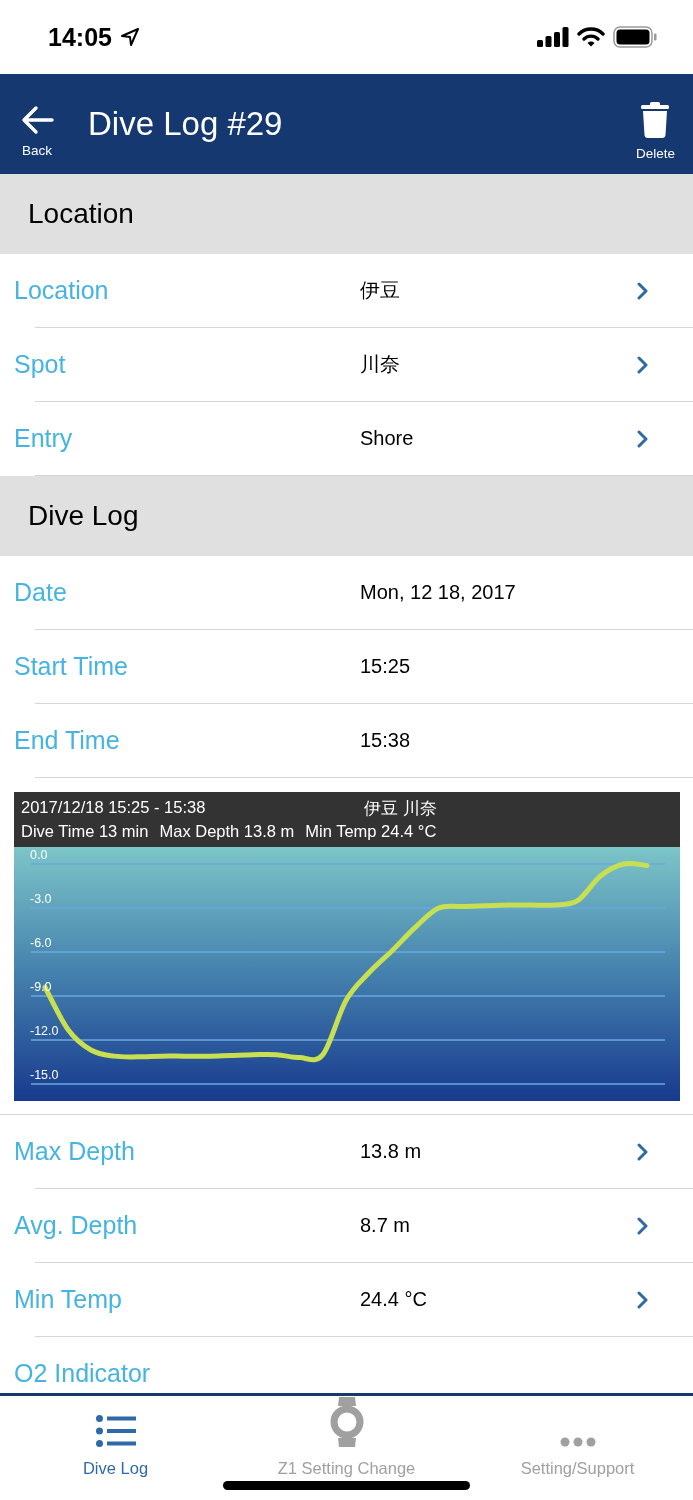  Describe the element at coordinates (346, 592) in the screenshot. I see `list-row: Date Mon, 12 18, 2017` at that location.